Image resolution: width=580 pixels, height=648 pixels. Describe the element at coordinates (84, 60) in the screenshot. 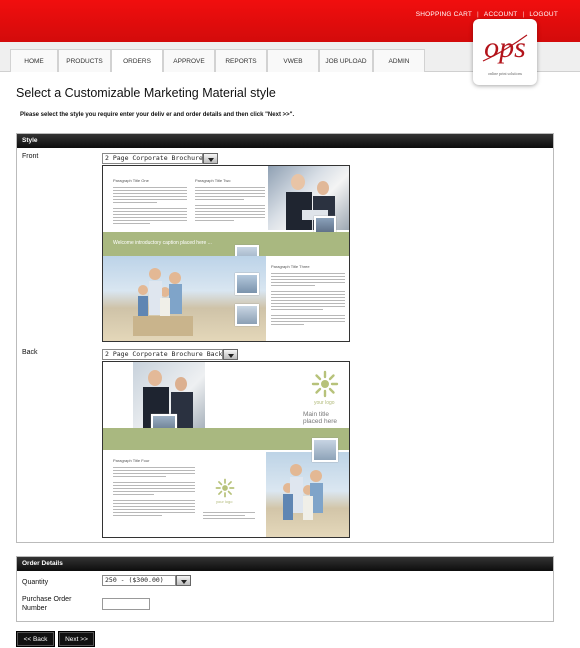

I see `tab-products: PRODUCTS` at that location.